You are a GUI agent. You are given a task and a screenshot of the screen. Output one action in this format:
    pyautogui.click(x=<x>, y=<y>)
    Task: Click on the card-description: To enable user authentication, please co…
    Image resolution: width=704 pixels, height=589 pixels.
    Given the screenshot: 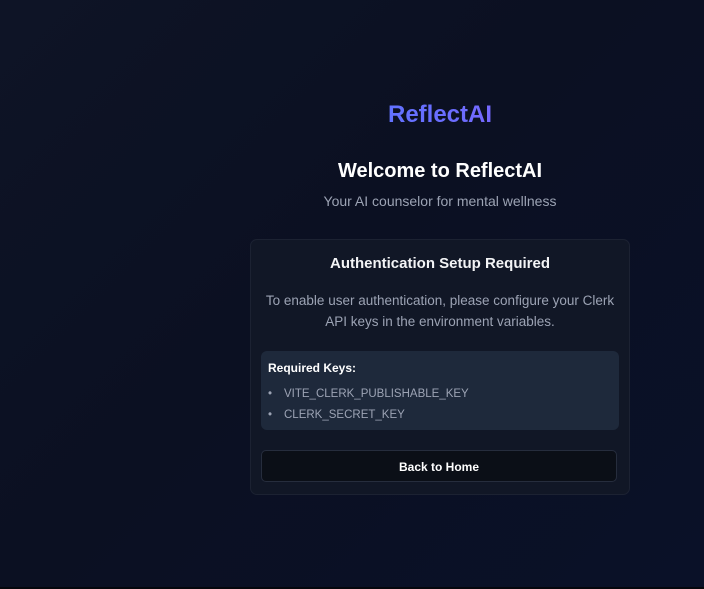 What is the action you would take?
    pyautogui.click(x=440, y=311)
    